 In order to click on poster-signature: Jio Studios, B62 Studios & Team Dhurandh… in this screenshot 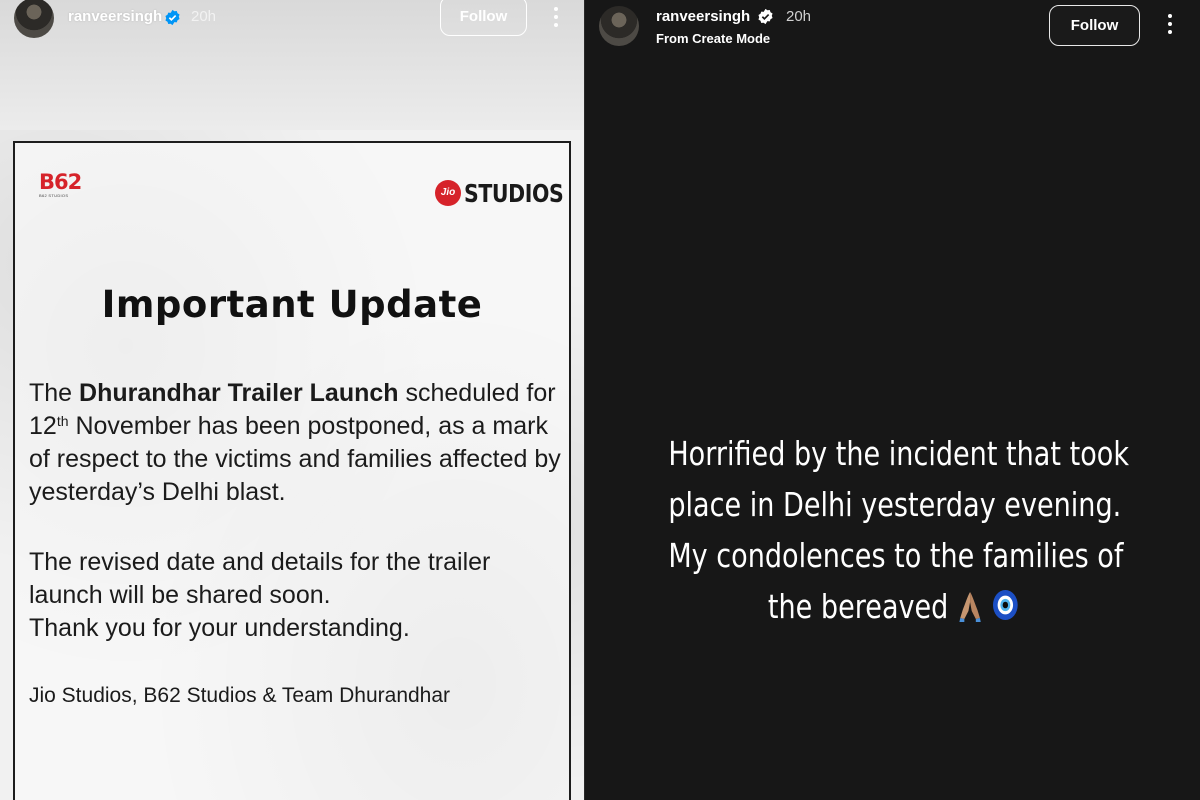, I will do `click(240, 695)`.